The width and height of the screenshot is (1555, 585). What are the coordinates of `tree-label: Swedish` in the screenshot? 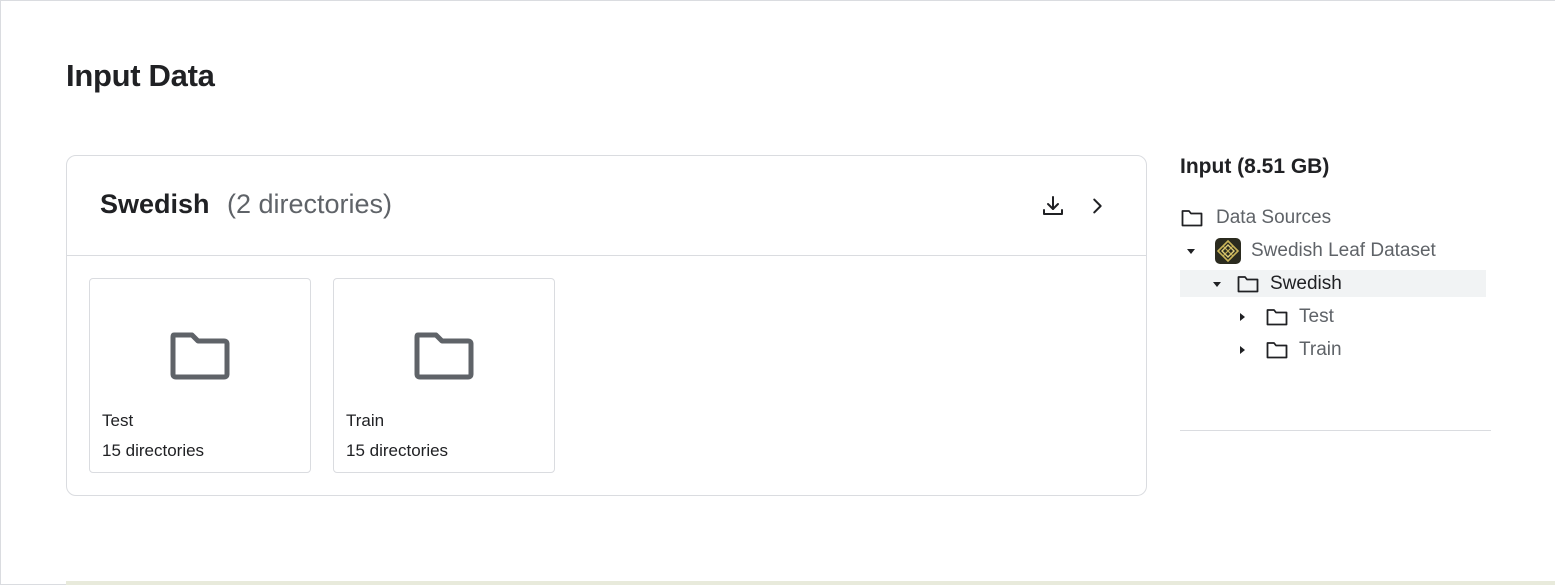 It's located at (1306, 283).